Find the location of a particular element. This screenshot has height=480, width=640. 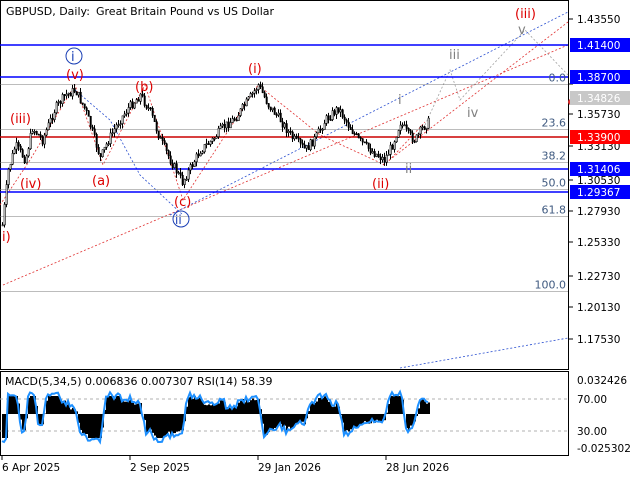

price-tick: 1.20130 is located at coordinates (598, 308).